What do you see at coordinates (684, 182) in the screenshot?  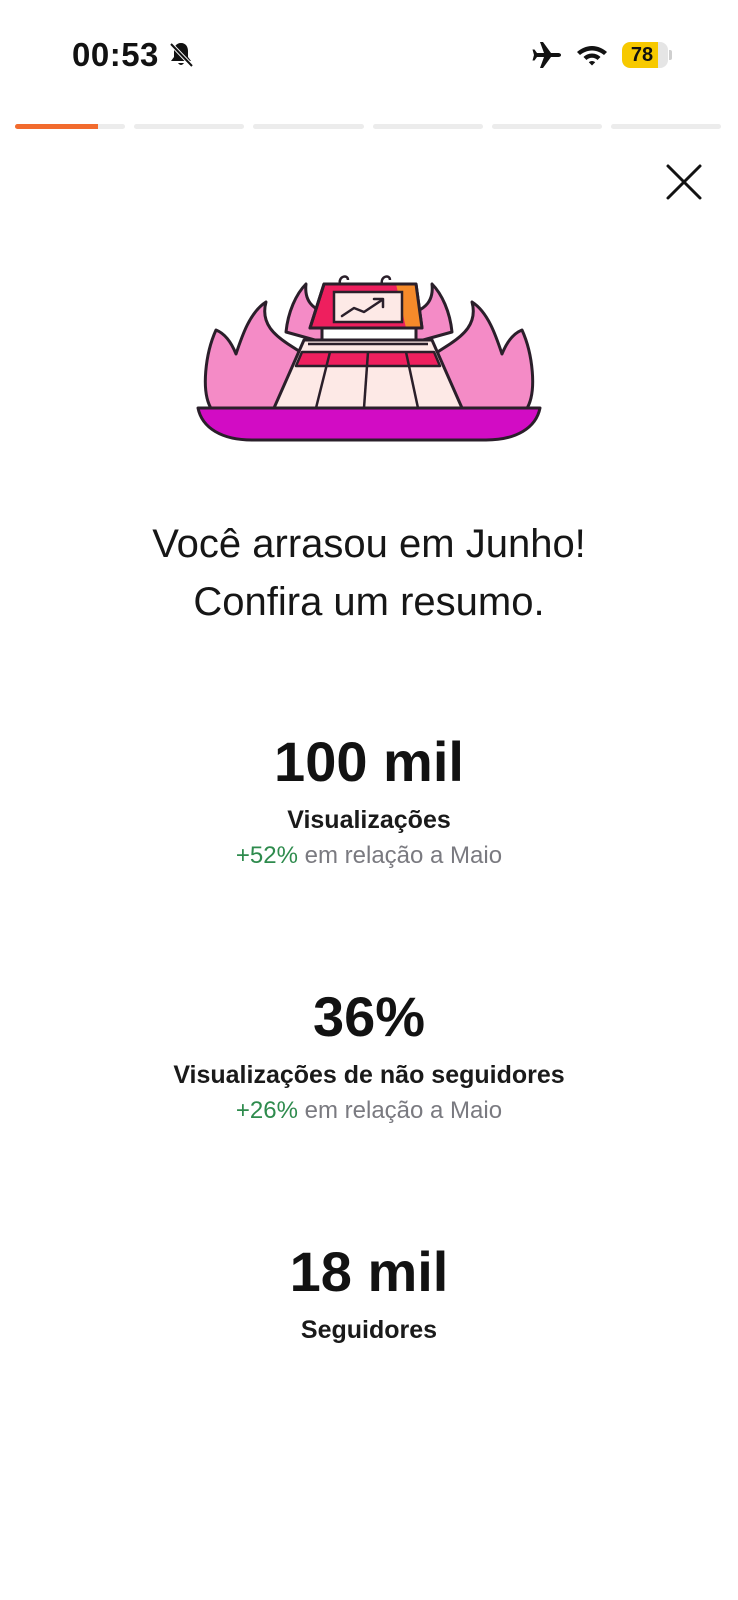 I see `close-icon` at bounding box center [684, 182].